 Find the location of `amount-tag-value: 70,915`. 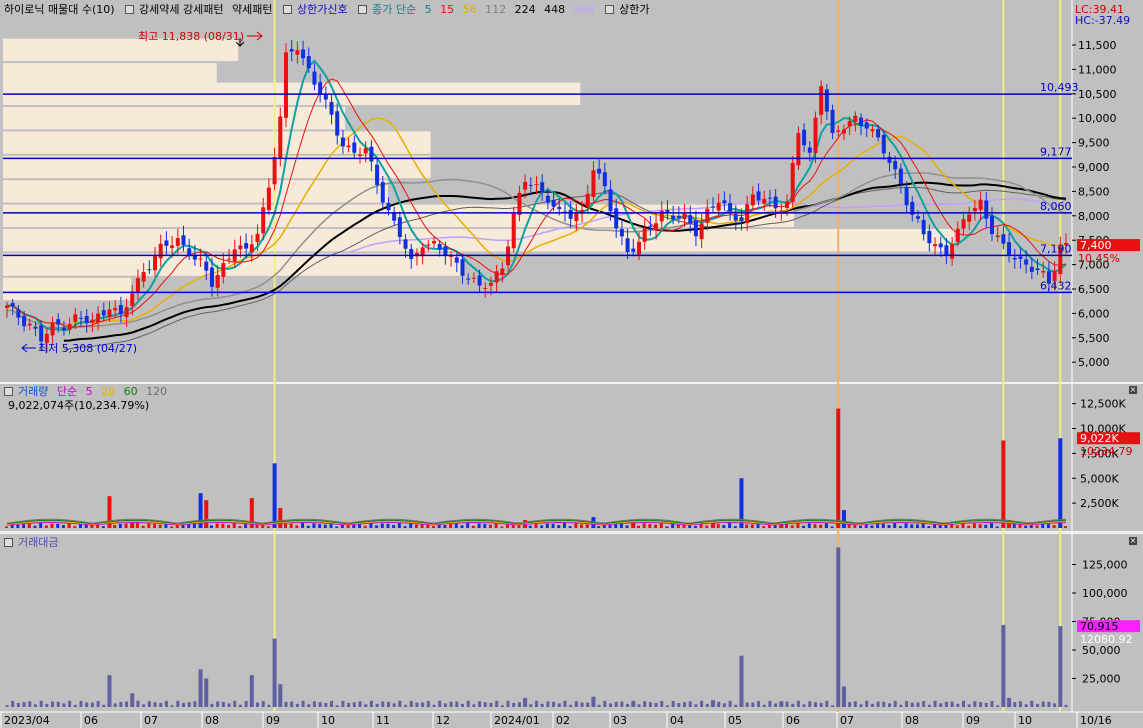

amount-tag-value: 70,915 is located at coordinates (1099, 626).